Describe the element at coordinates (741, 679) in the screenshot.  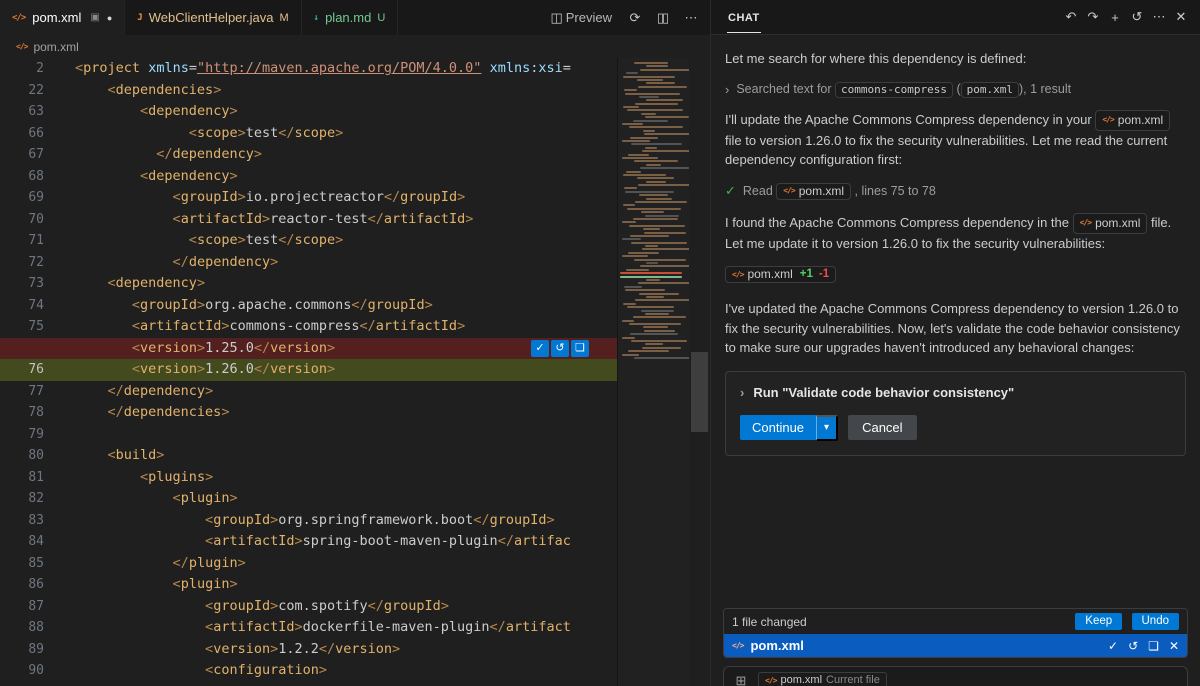
I see `add-context-icon: ⊞` at that location.